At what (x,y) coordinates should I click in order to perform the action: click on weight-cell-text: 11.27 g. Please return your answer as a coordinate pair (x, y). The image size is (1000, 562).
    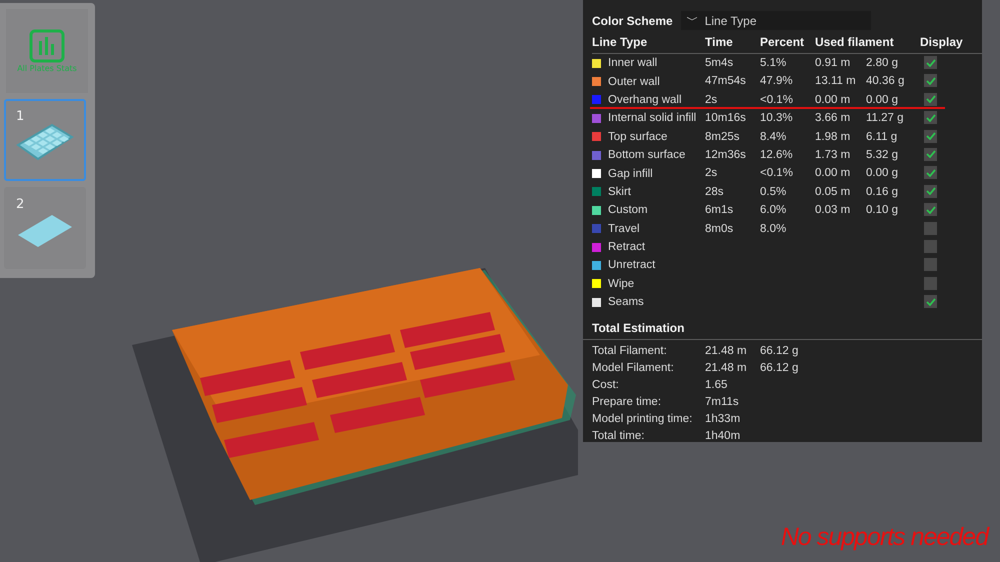
    Looking at the image, I should click on (885, 118).